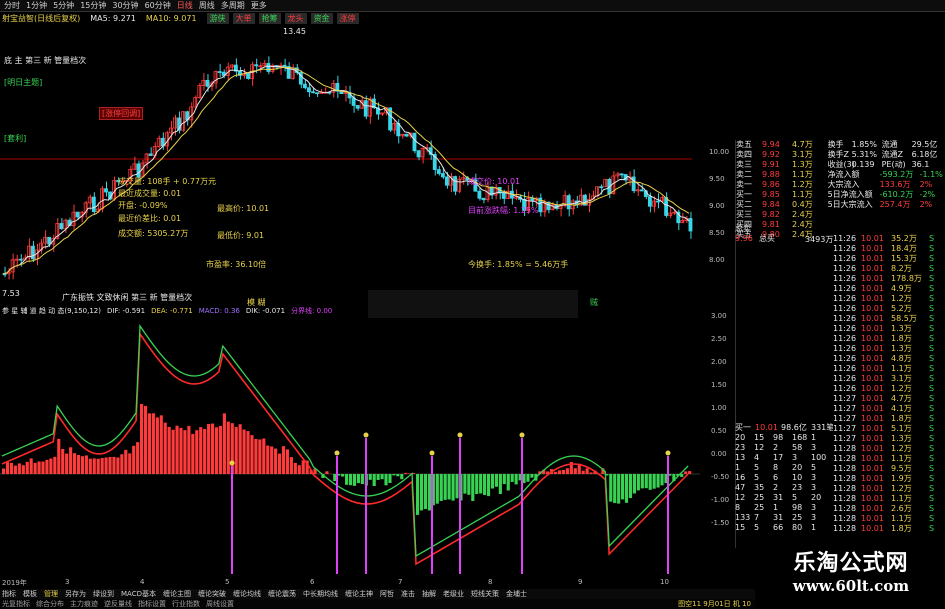  I want to click on indicator-tab-6: 缠论主图, so click(177, 594).